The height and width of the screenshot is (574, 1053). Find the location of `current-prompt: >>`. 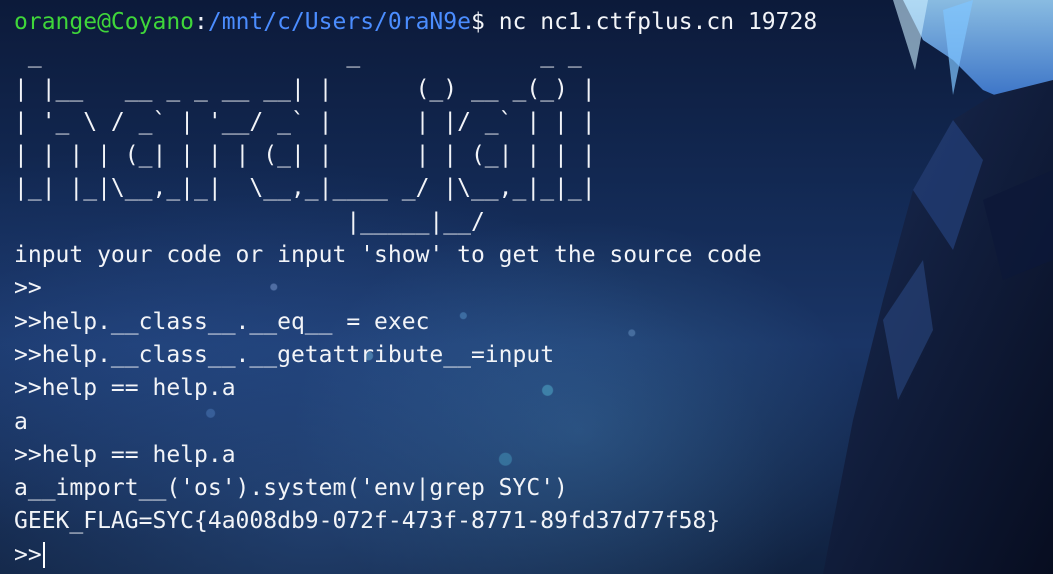

current-prompt: >> is located at coordinates (28, 554).